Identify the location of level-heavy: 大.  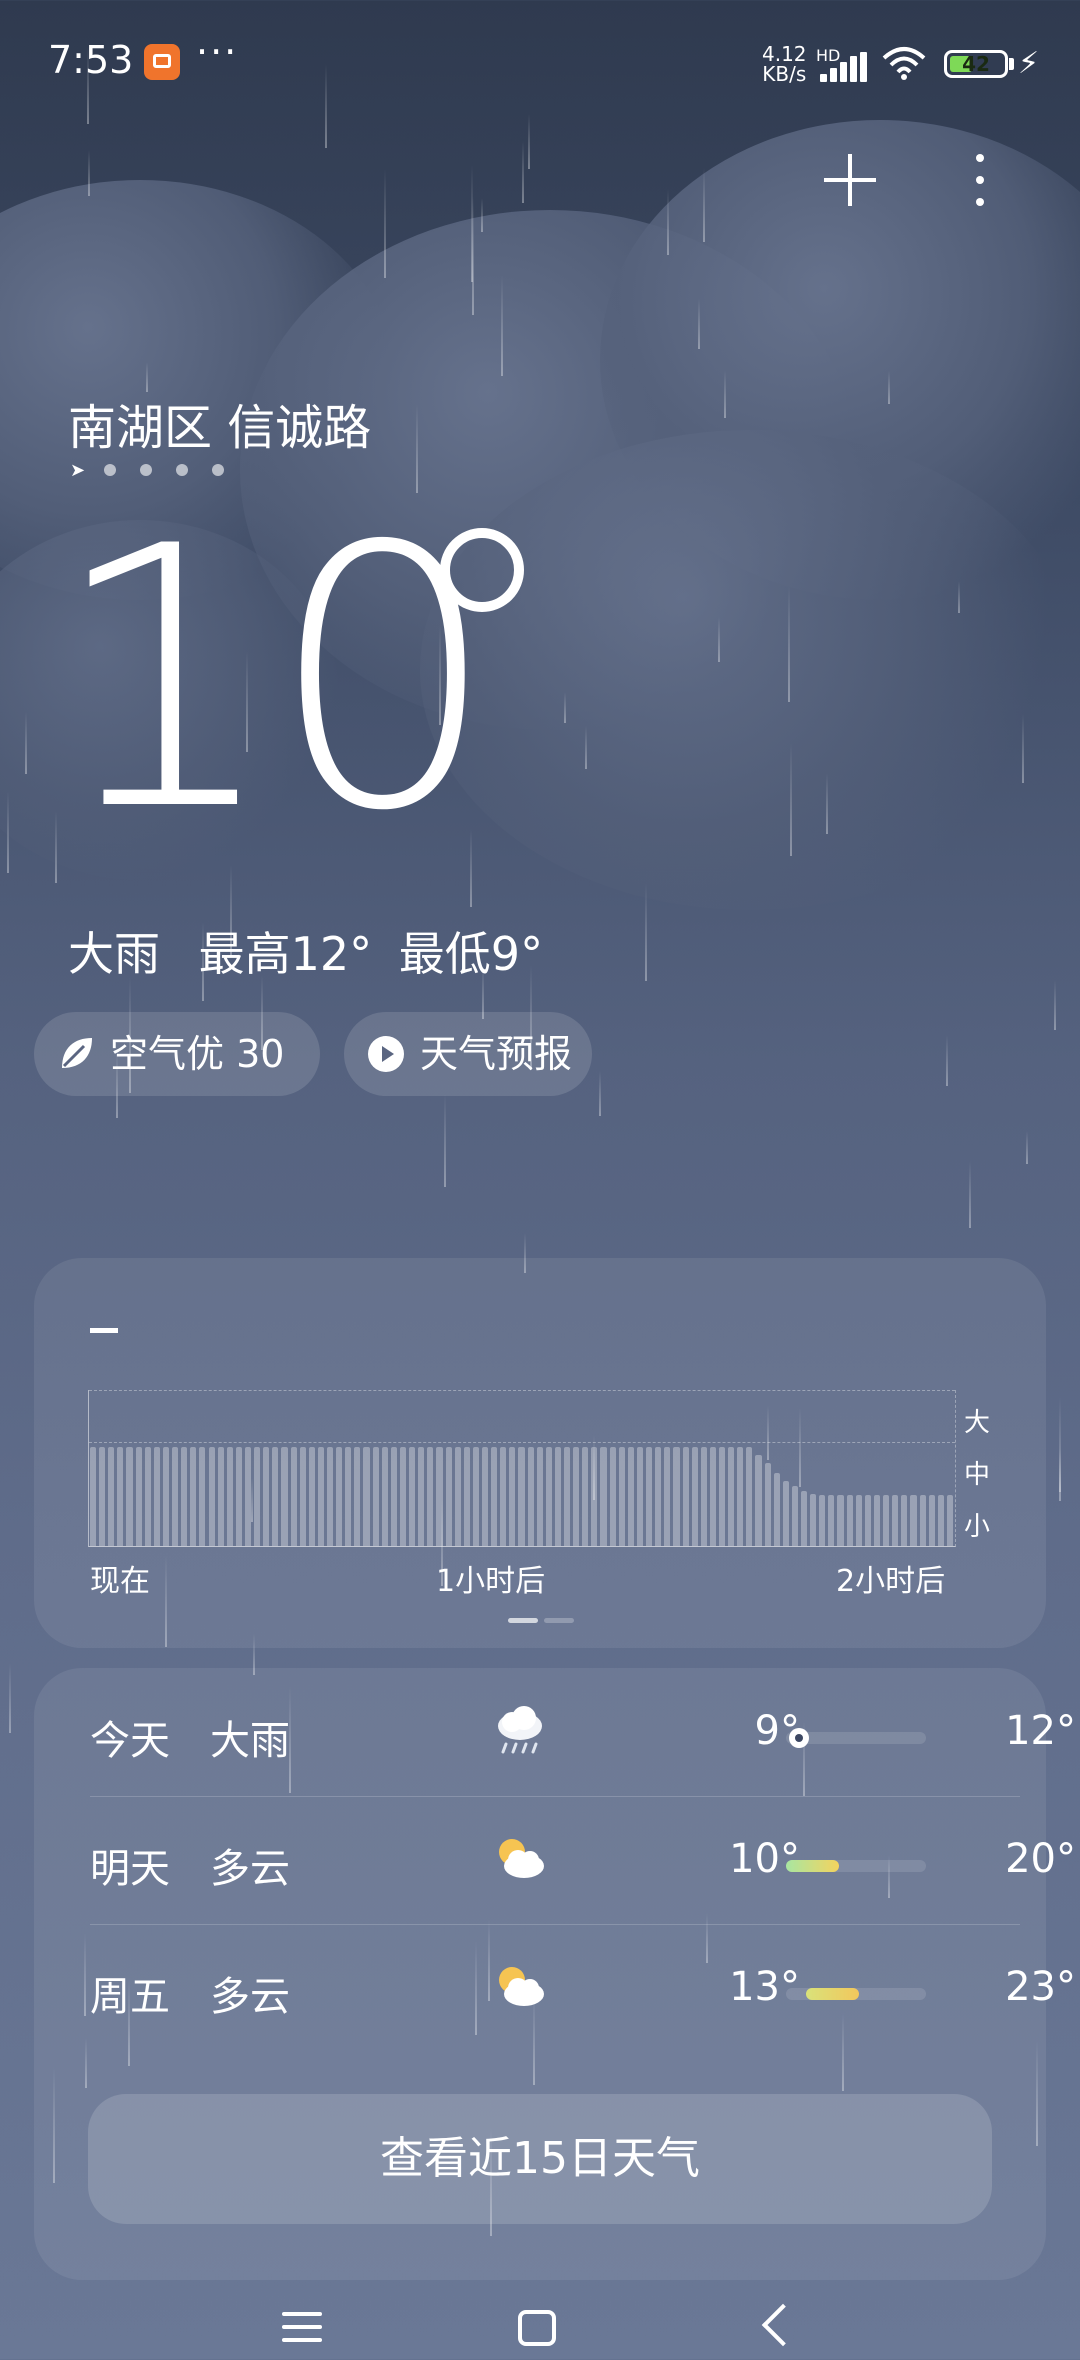
(977, 1423).